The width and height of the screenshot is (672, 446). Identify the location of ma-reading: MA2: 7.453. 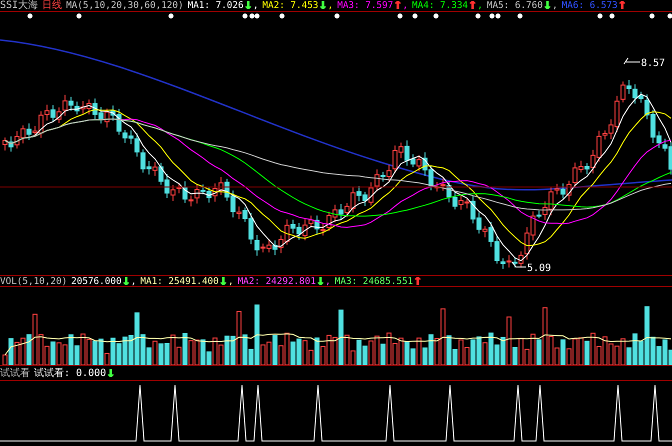
(290, 5).